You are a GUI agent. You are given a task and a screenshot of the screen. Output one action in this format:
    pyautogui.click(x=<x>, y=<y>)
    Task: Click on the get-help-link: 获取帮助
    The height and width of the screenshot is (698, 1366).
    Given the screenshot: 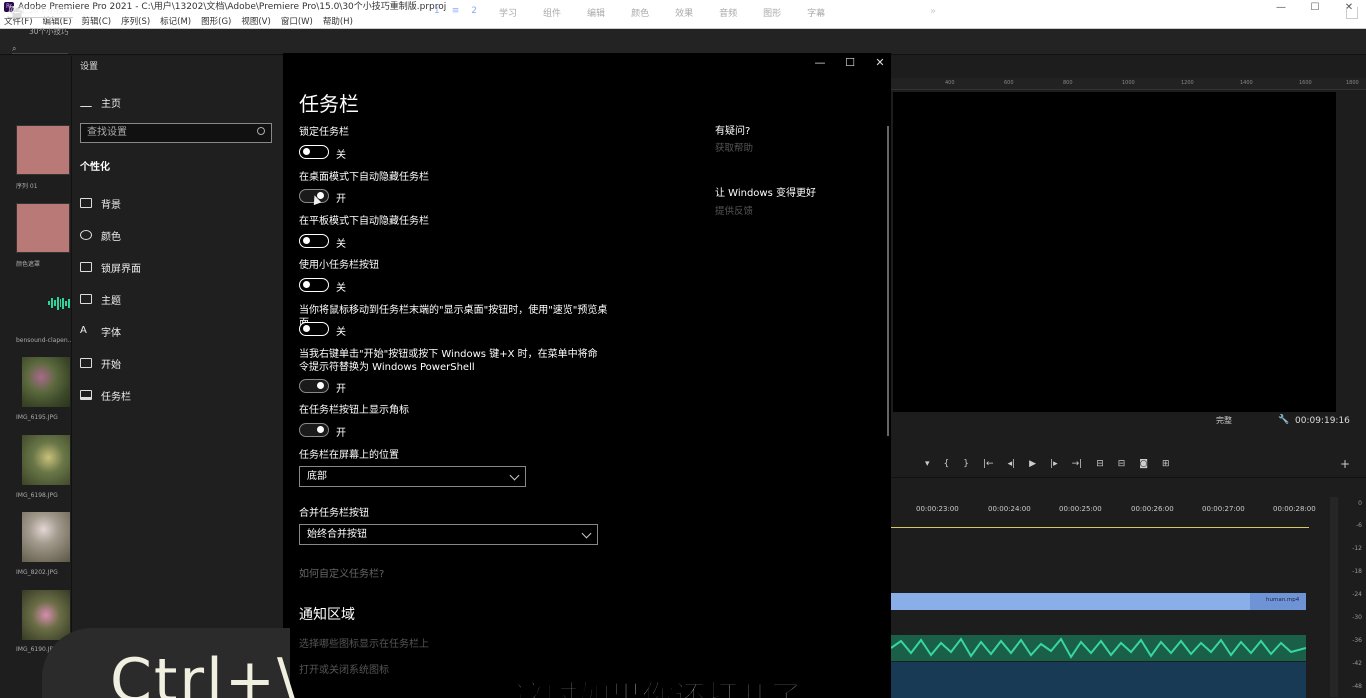 What is the action you would take?
    pyautogui.click(x=734, y=147)
    